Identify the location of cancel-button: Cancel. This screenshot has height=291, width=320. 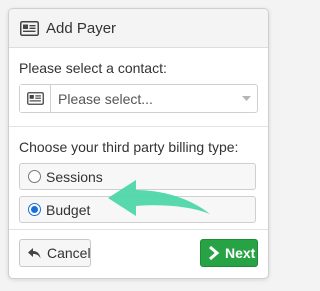
(55, 253).